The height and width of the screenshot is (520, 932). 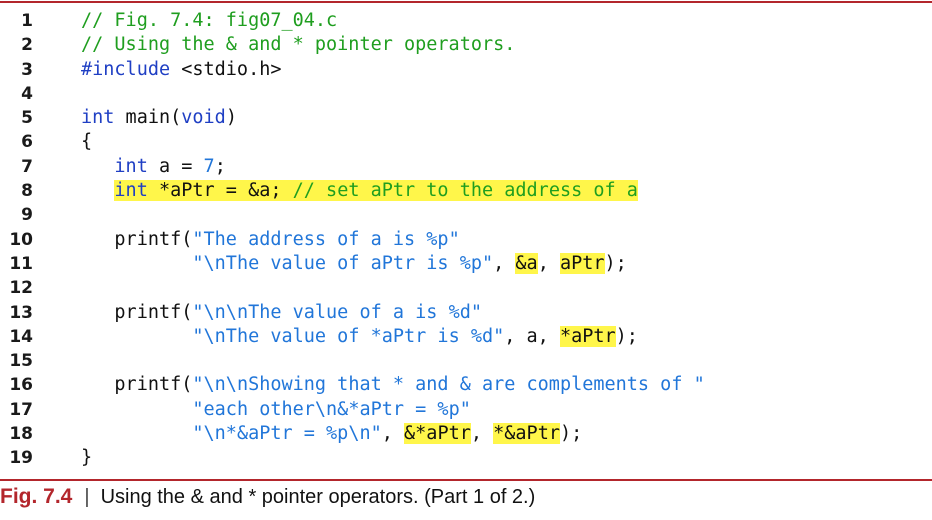 I want to click on code-text: "\n*&aPtr = %p\n", &*aPtr, *&aPtr);, so click(x=387, y=434).